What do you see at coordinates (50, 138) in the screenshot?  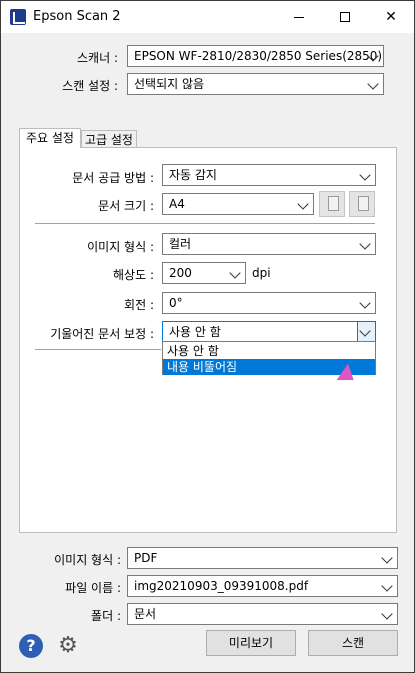 I see `tab-main-settings: 주요 설정` at bounding box center [50, 138].